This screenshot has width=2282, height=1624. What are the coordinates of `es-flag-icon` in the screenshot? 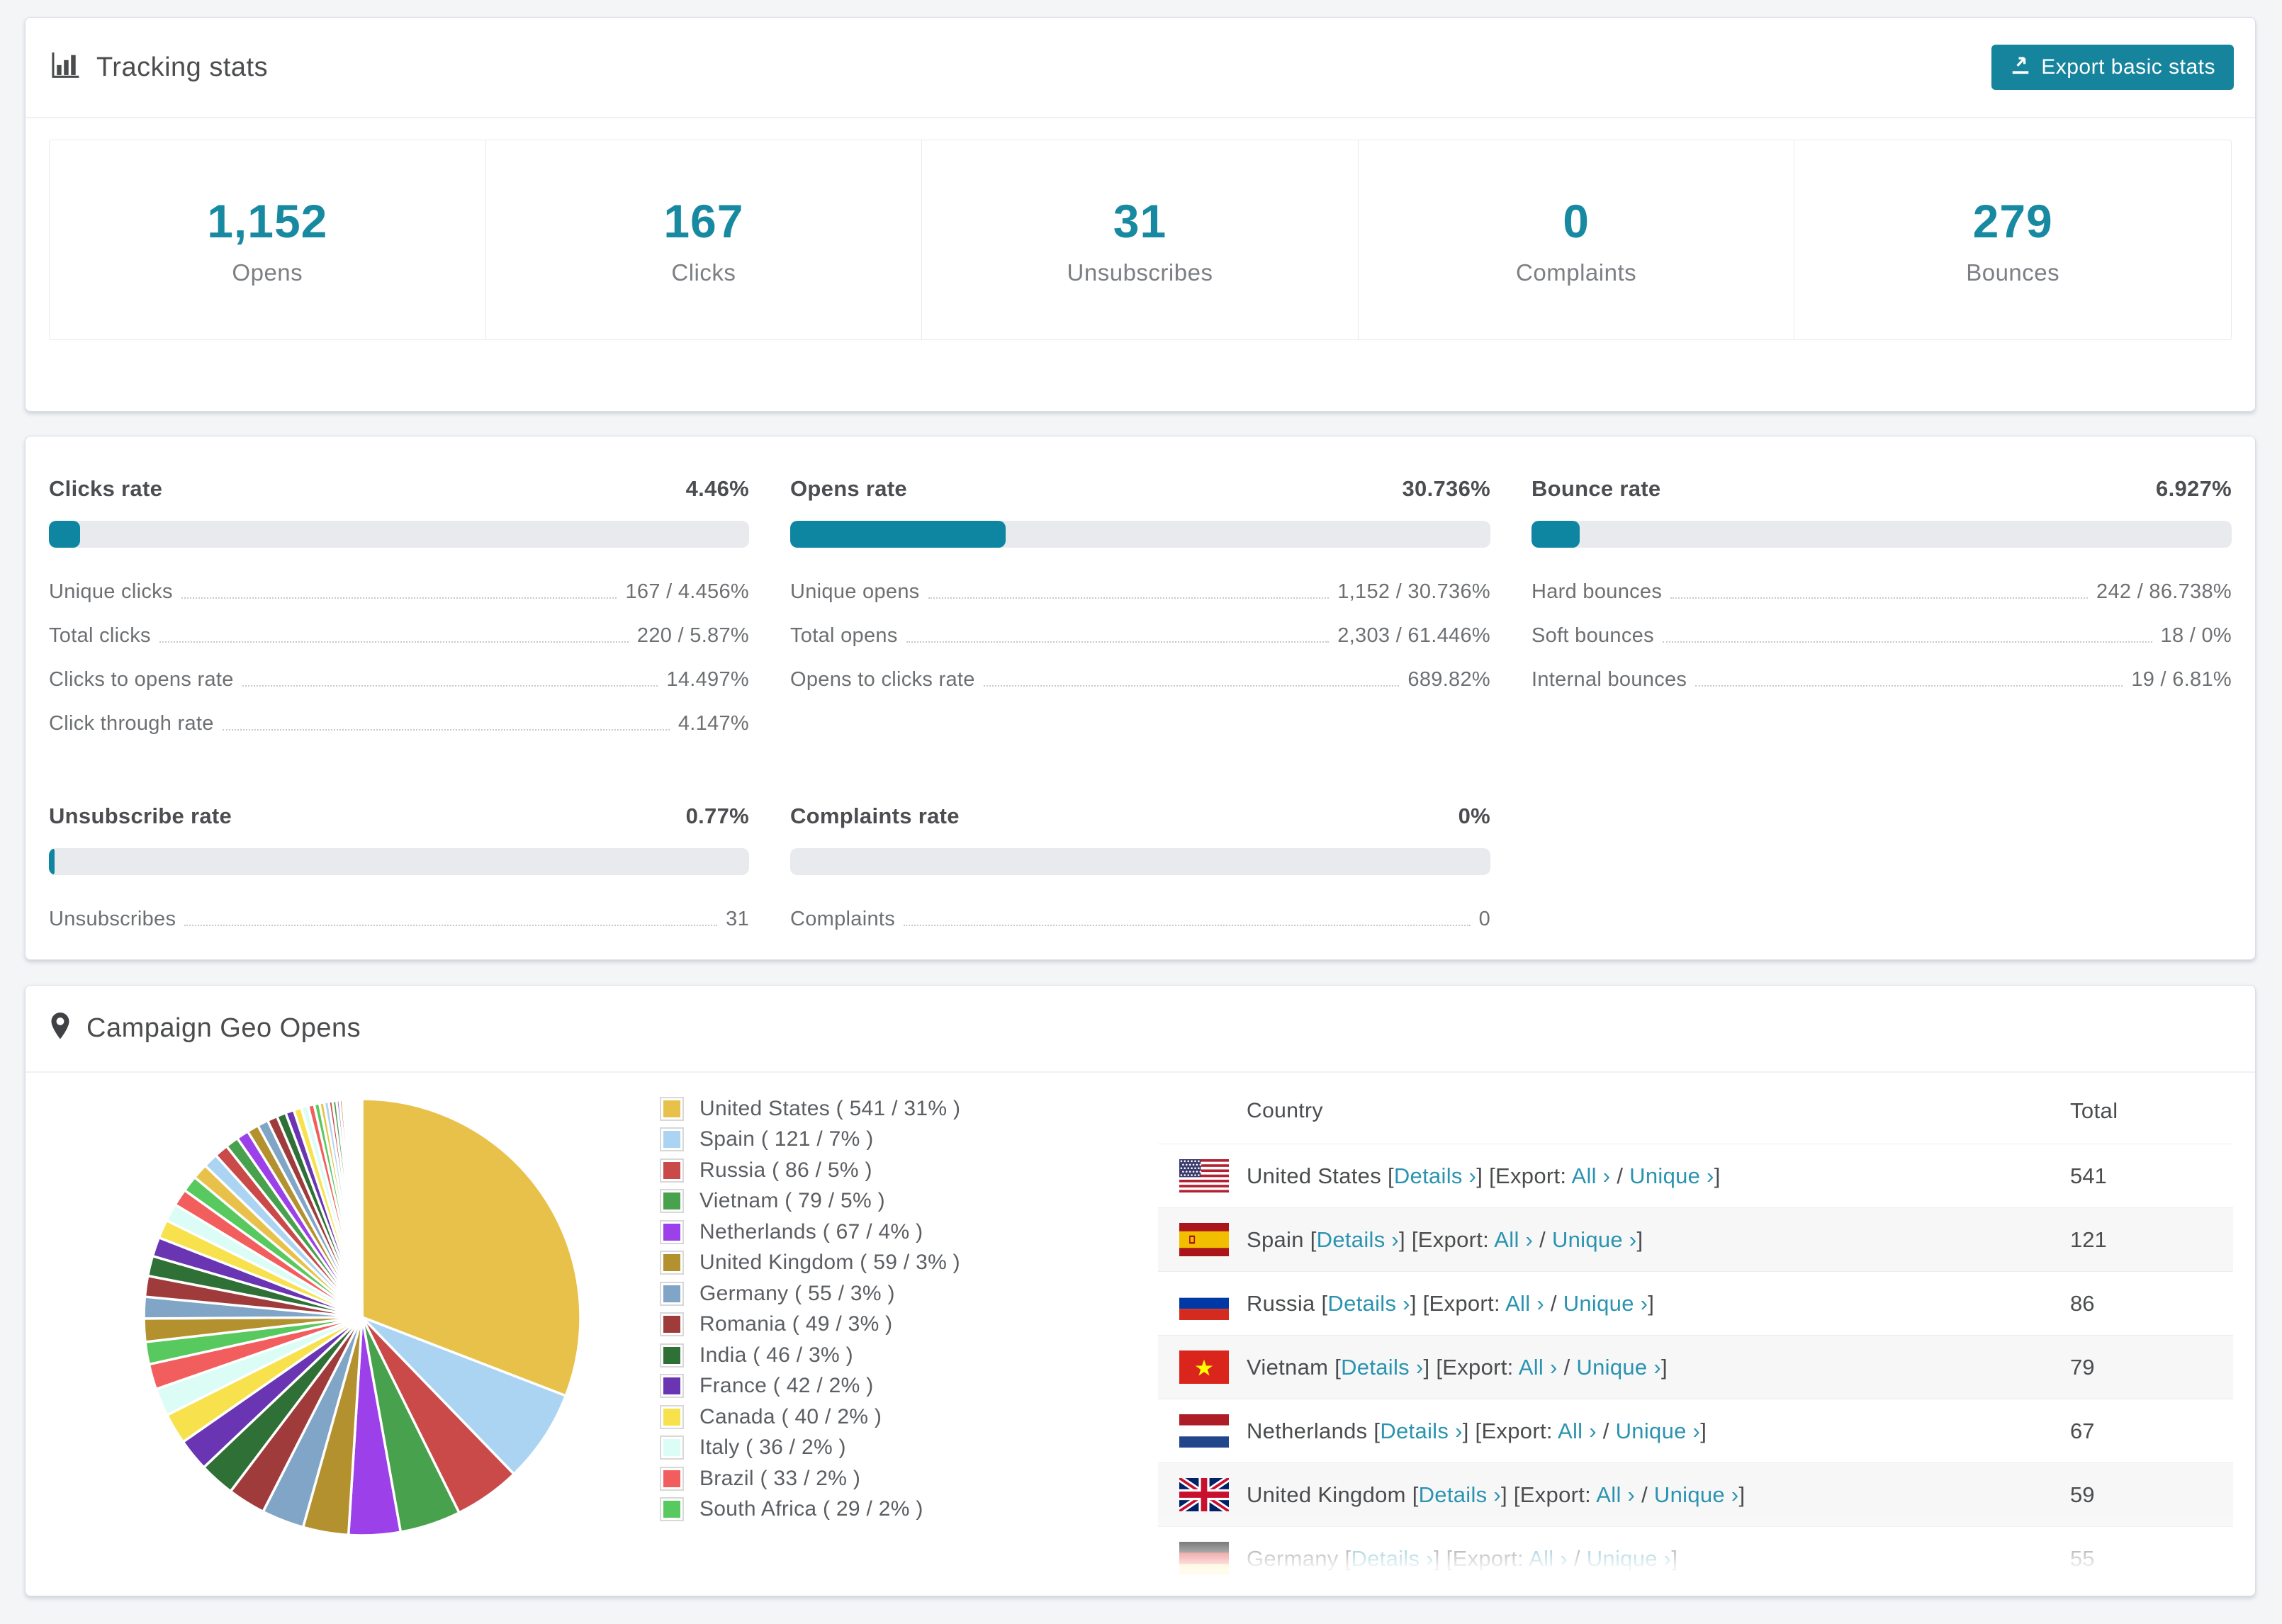 It's located at (1204, 1240).